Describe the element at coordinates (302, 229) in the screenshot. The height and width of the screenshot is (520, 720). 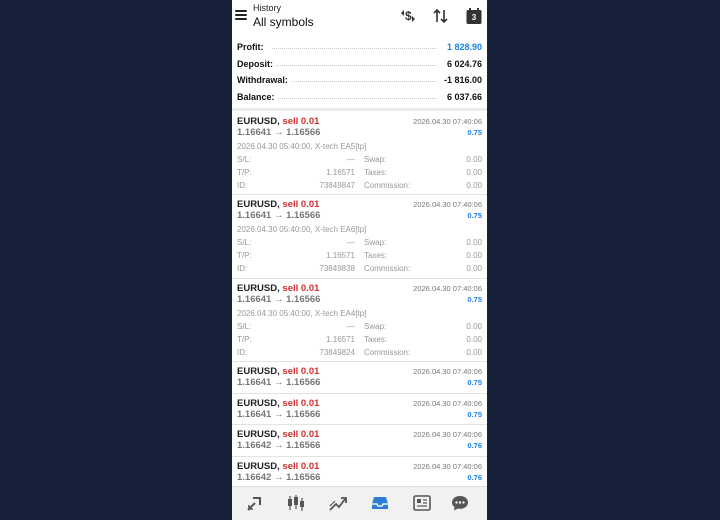
I see `deal-open-info: 2026.04.30 05:40:00, X-tech EA6[tp]` at that location.